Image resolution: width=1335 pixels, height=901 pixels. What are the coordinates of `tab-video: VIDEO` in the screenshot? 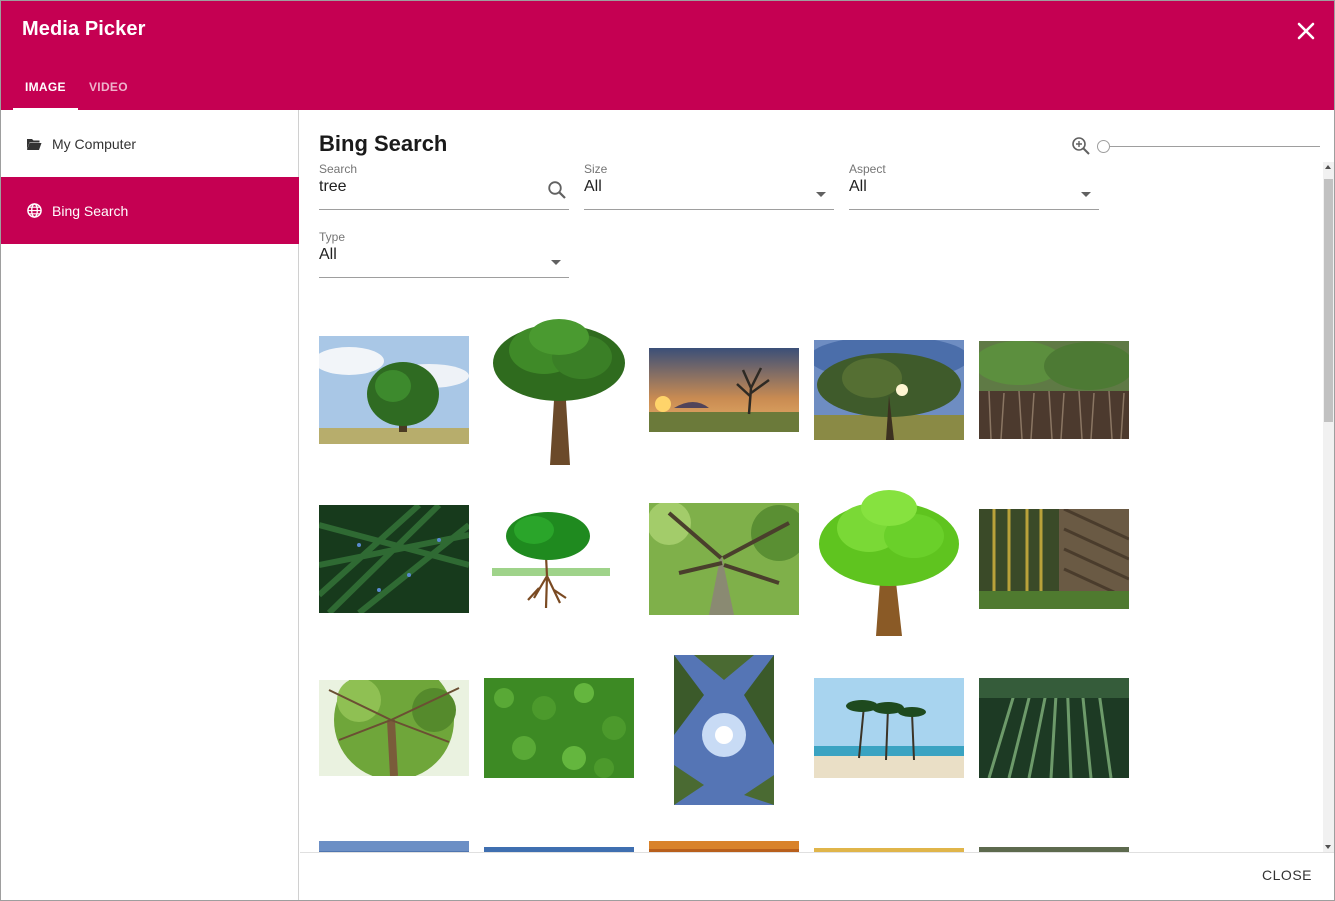 It's located at (108, 91).